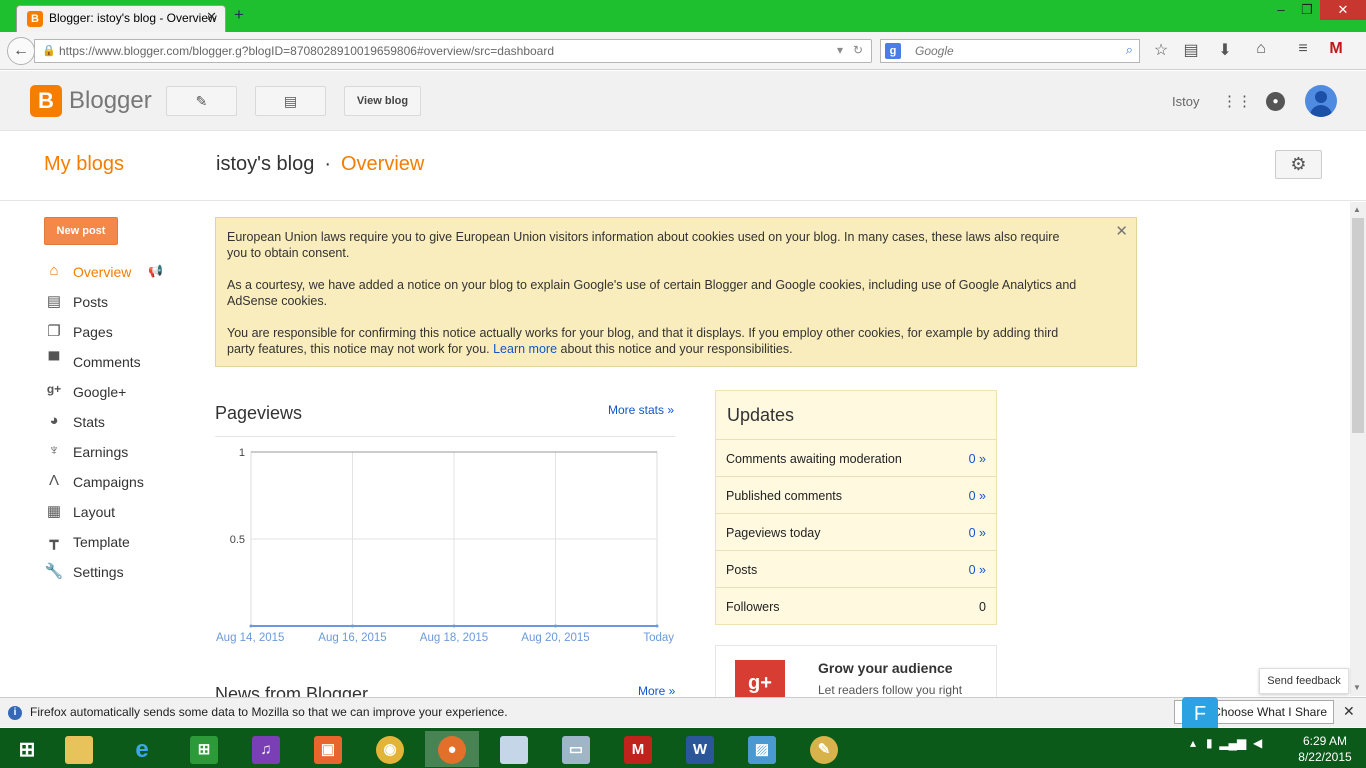  What do you see at coordinates (576, 749) in the screenshot?
I see `taskbar-app-monitor: ▭` at bounding box center [576, 749].